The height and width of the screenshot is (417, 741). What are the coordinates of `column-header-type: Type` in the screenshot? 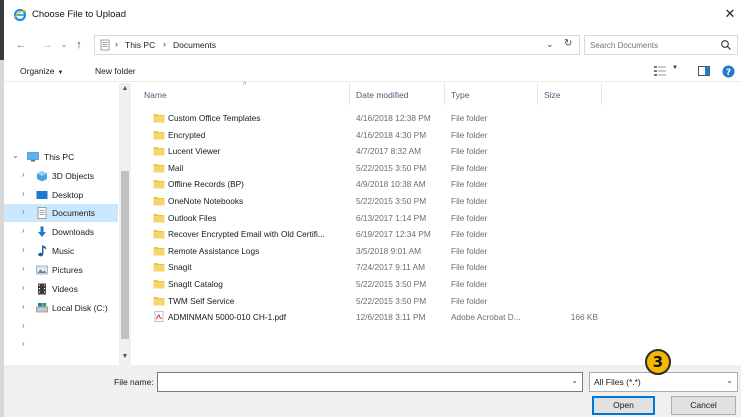 It's located at (491, 94).